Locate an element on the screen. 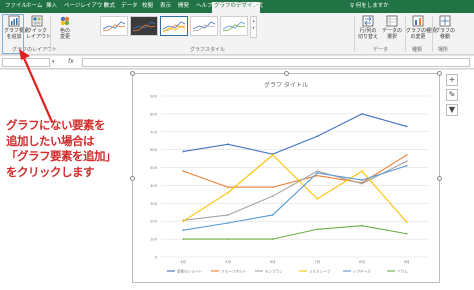 The image size is (474, 290). annotation-line: グラフにない要素を is located at coordinates (56, 125).